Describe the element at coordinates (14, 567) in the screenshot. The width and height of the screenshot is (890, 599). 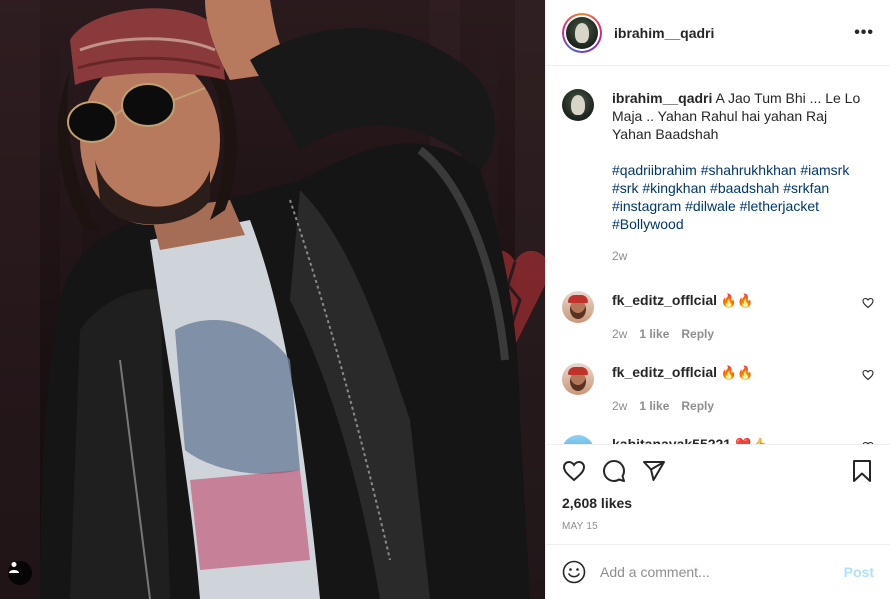
I see `user-tag-icon` at that location.